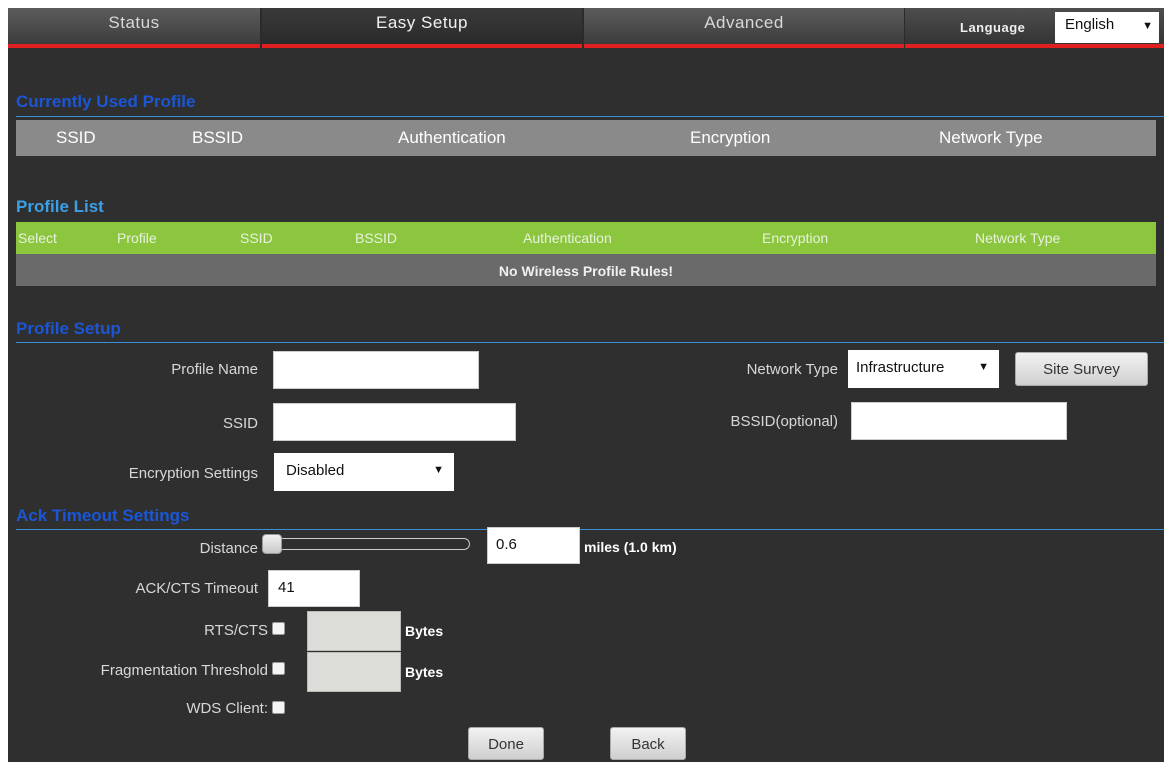 The image size is (1164, 762). I want to click on network-type-select: Infrastructure ▼, so click(923, 369).